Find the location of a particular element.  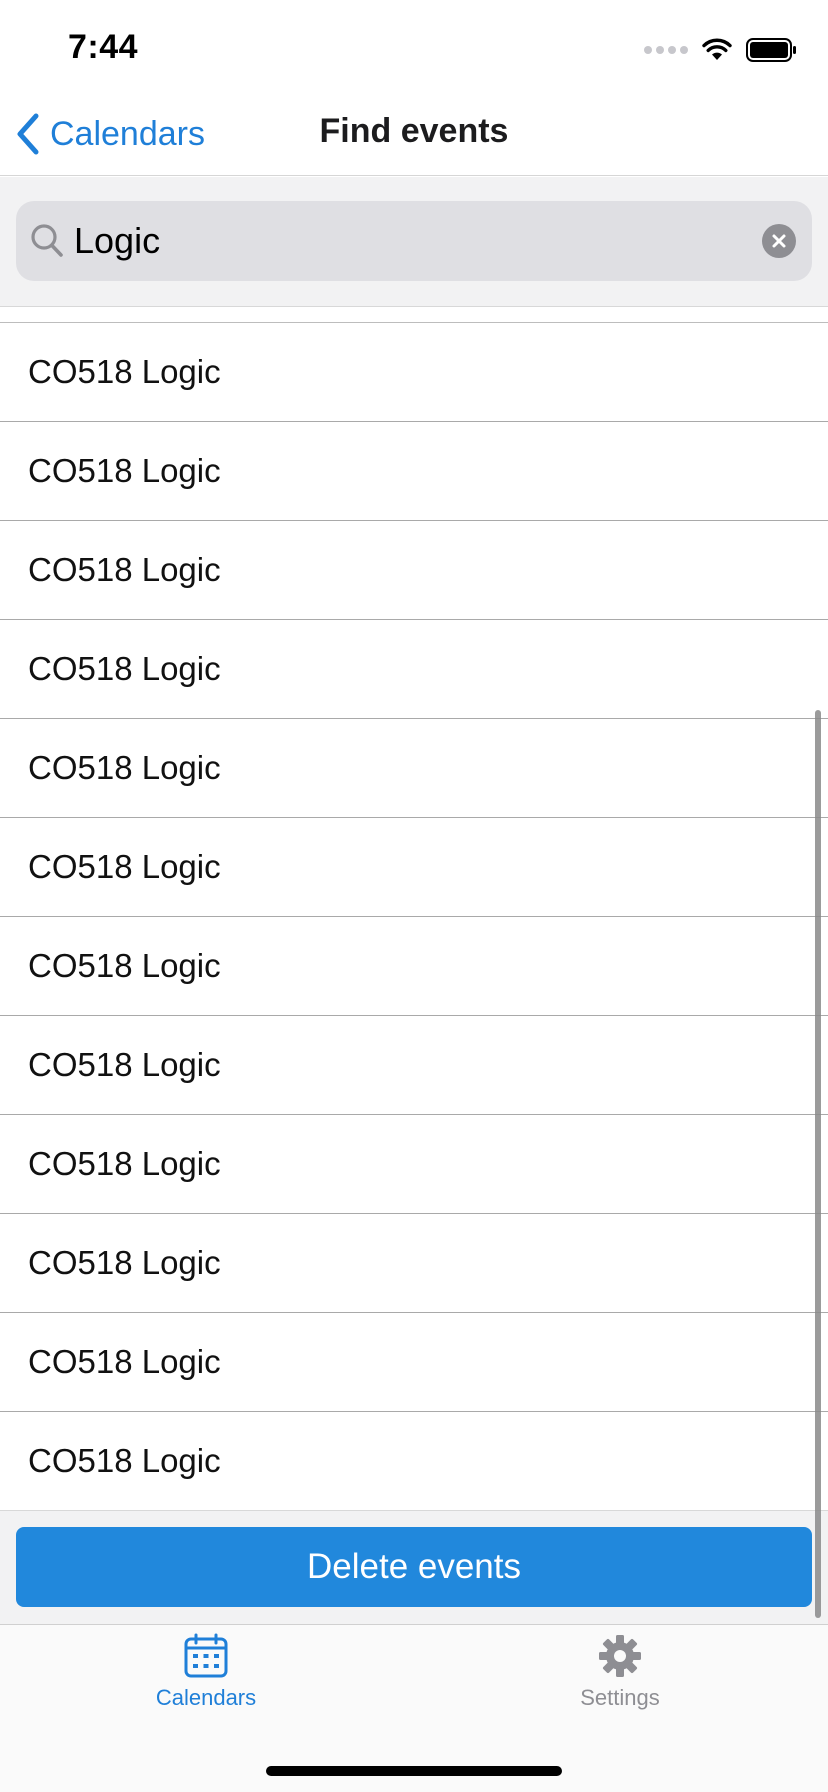

scrollbar is located at coordinates (818, 1164).